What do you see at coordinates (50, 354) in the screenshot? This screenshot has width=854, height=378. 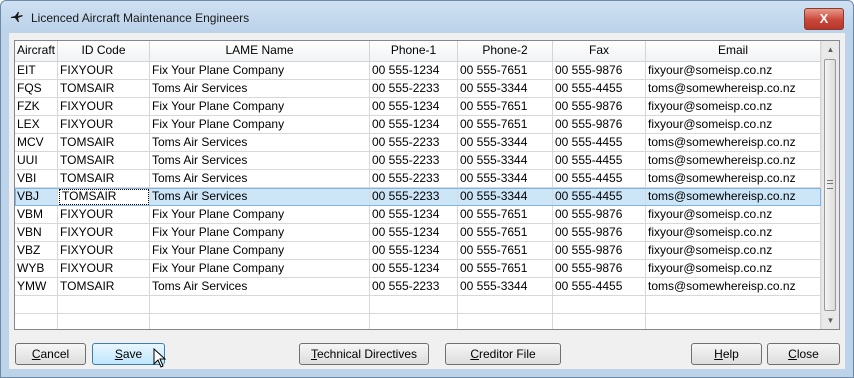 I see `cancel-button: Cancel` at bounding box center [50, 354].